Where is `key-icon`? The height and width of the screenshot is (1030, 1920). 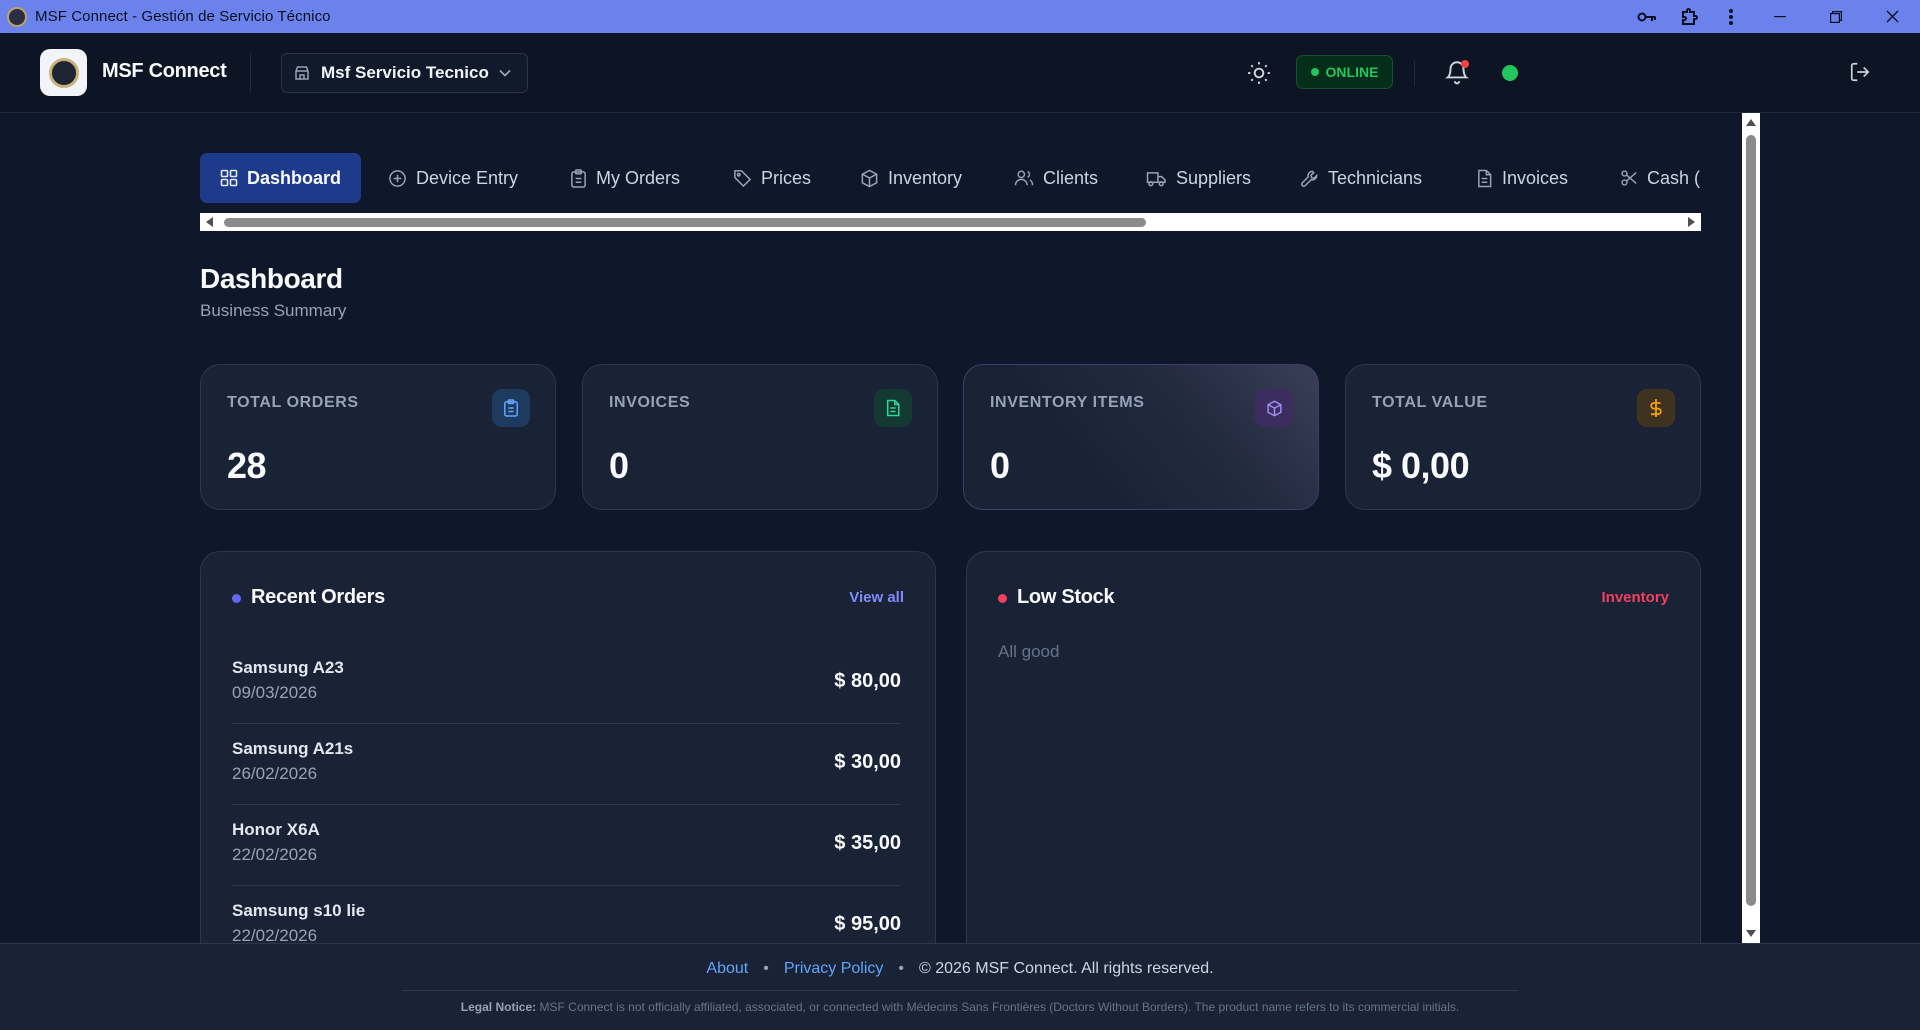 key-icon is located at coordinates (1647, 16).